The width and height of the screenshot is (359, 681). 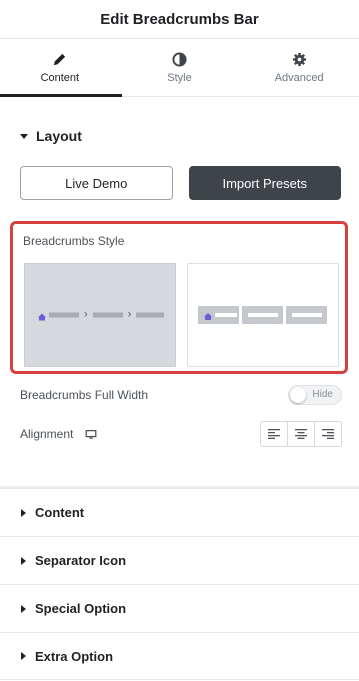 I want to click on layout-section-toggle: Layout, so click(x=179, y=136).